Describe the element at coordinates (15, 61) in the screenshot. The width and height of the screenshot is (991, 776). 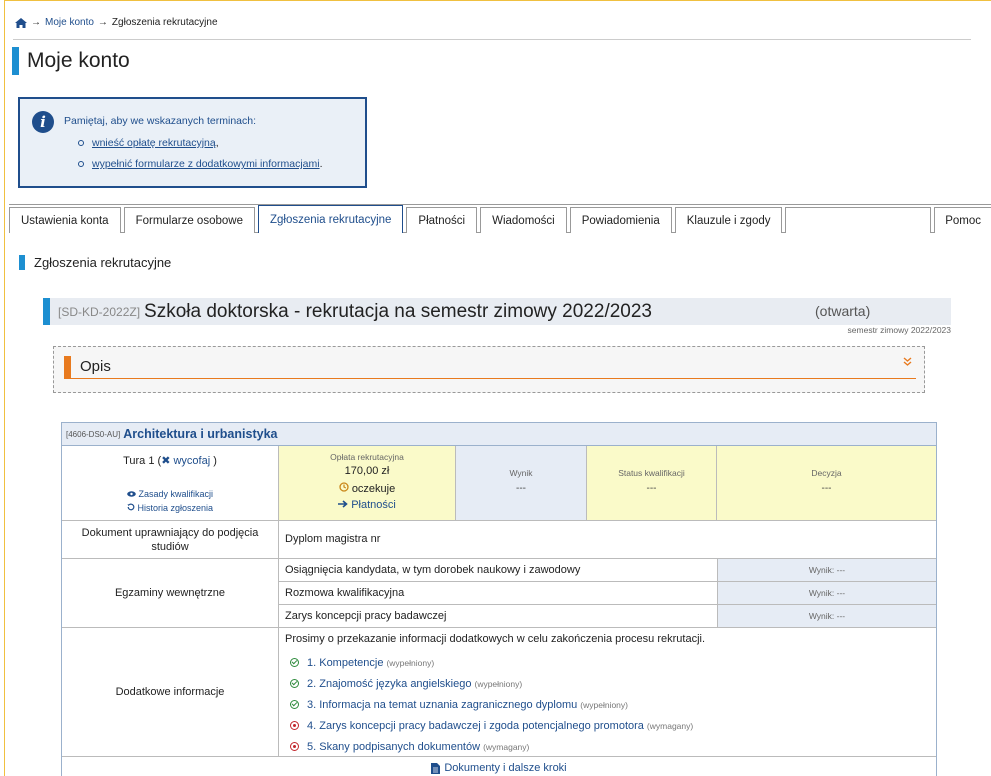
I see `title-accent-bar` at that location.